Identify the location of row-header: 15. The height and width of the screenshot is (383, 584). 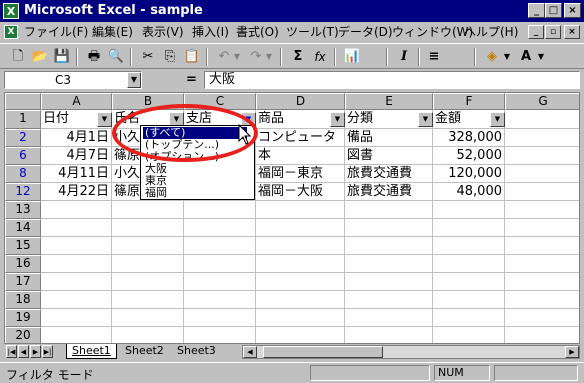
(23, 246).